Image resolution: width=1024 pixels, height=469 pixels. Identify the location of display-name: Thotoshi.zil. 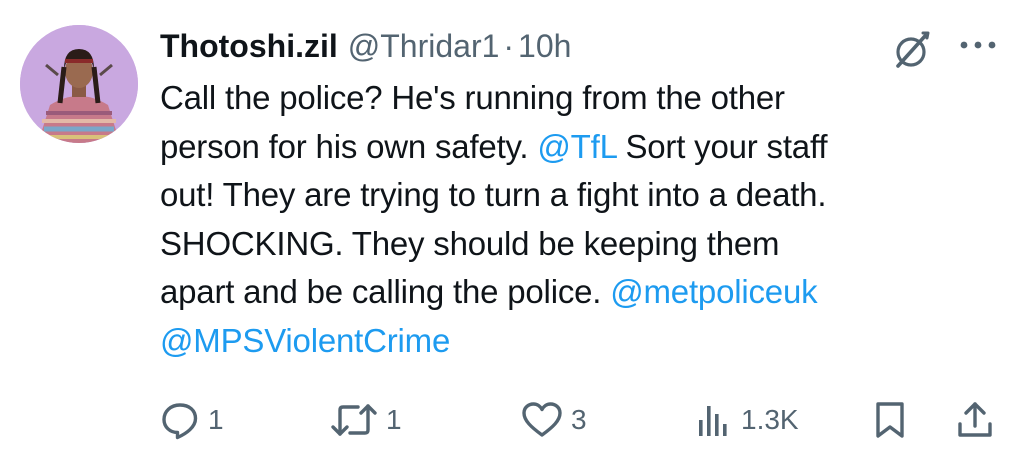
(249, 46).